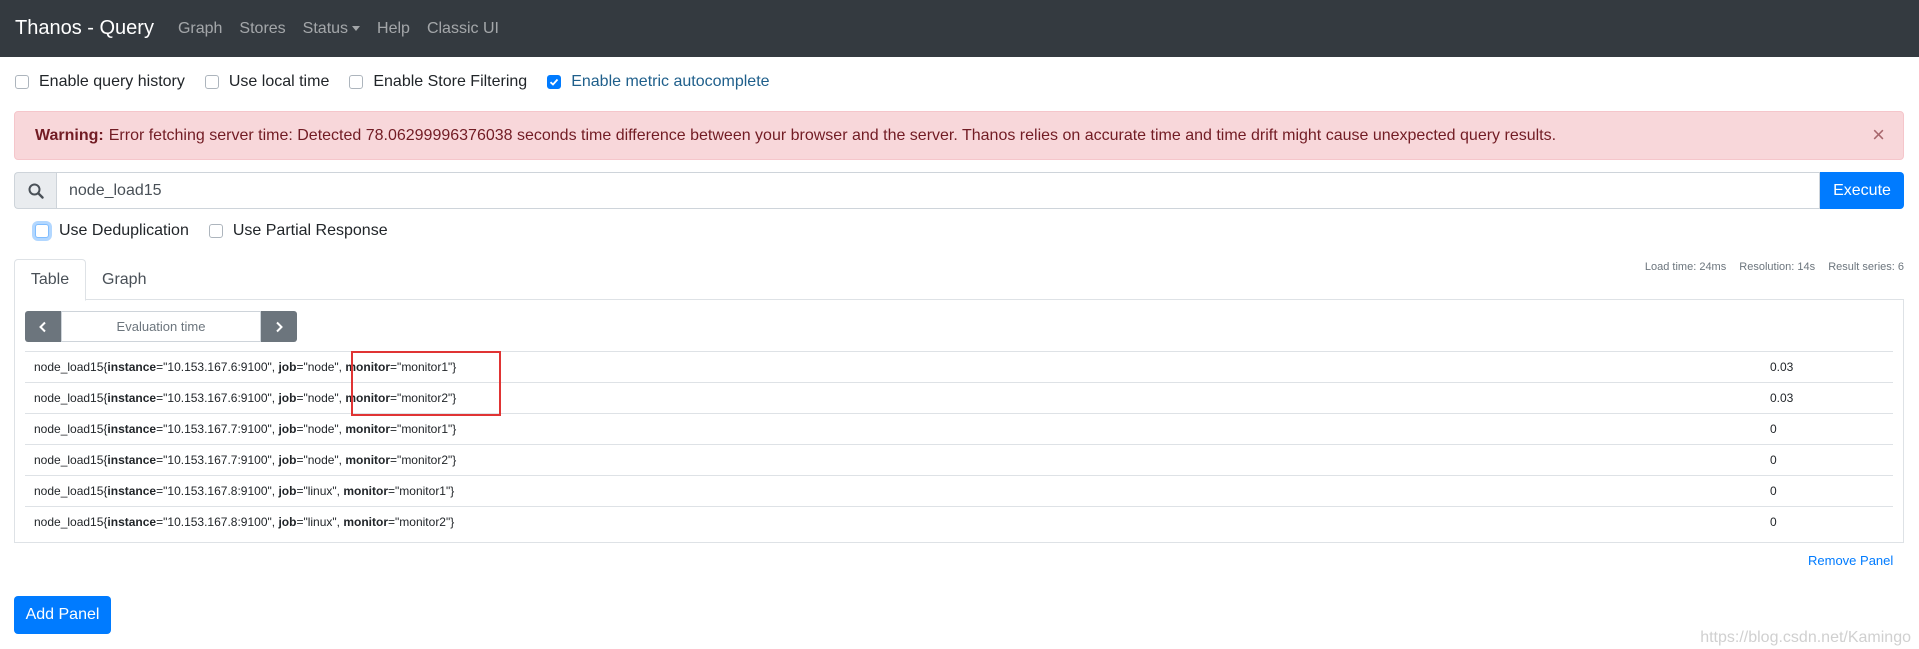 The image size is (1919, 649). I want to click on expression-input: node_load15, so click(938, 190).